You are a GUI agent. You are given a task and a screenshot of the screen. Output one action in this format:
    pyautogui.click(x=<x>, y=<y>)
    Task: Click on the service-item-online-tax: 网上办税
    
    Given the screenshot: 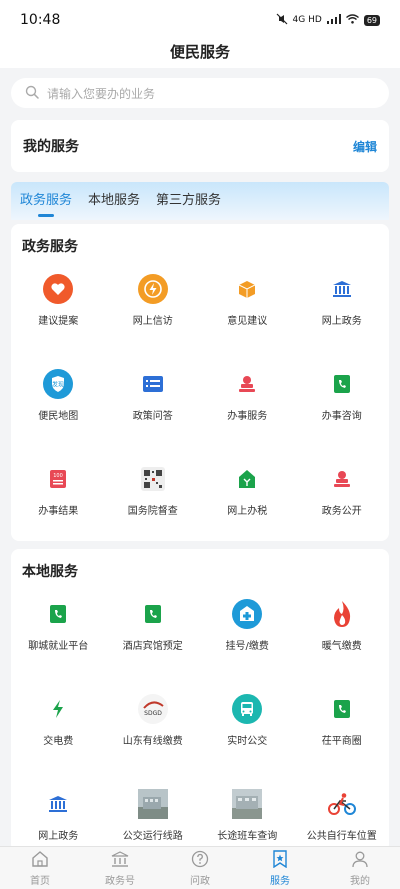 What is the action you would take?
    pyautogui.click(x=247, y=490)
    